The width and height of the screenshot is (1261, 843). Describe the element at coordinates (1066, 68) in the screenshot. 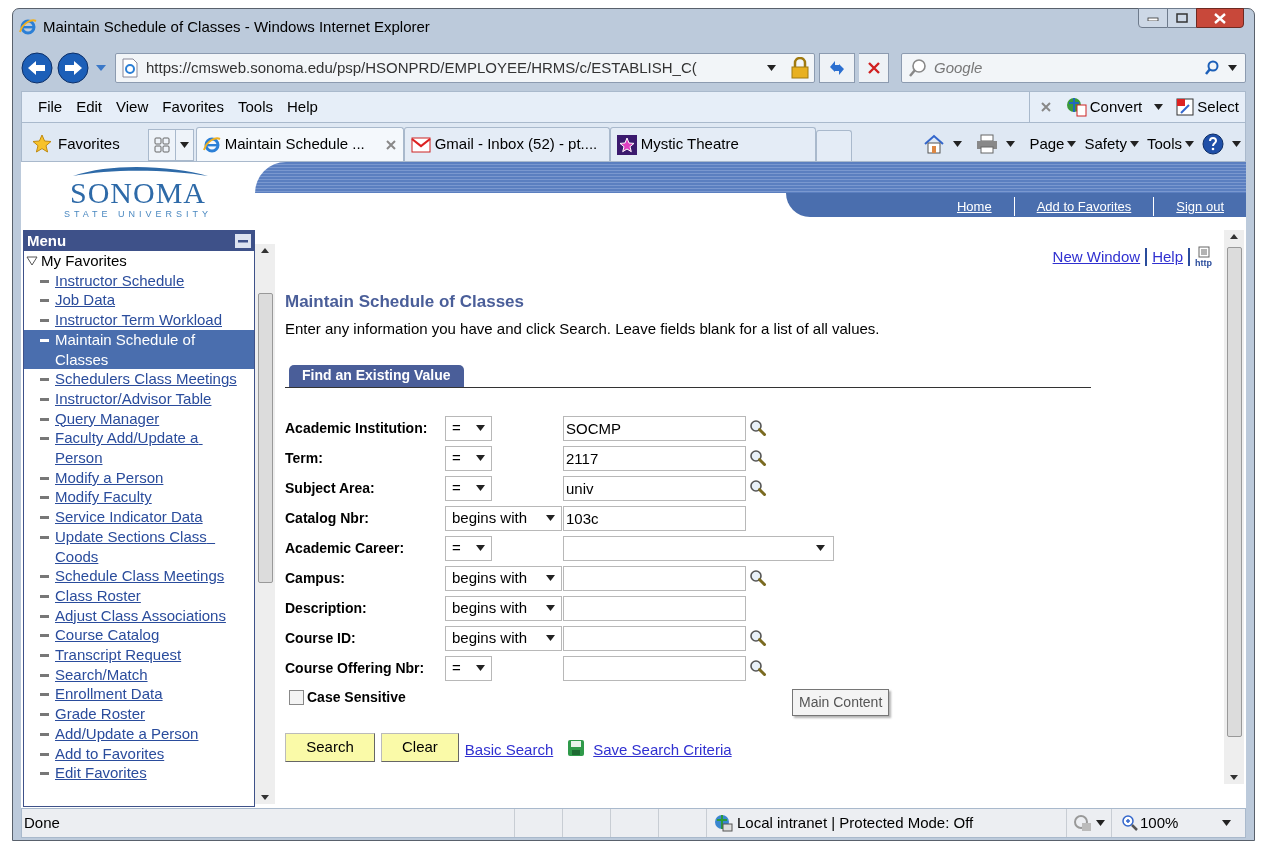

I see `search-field: Google` at that location.